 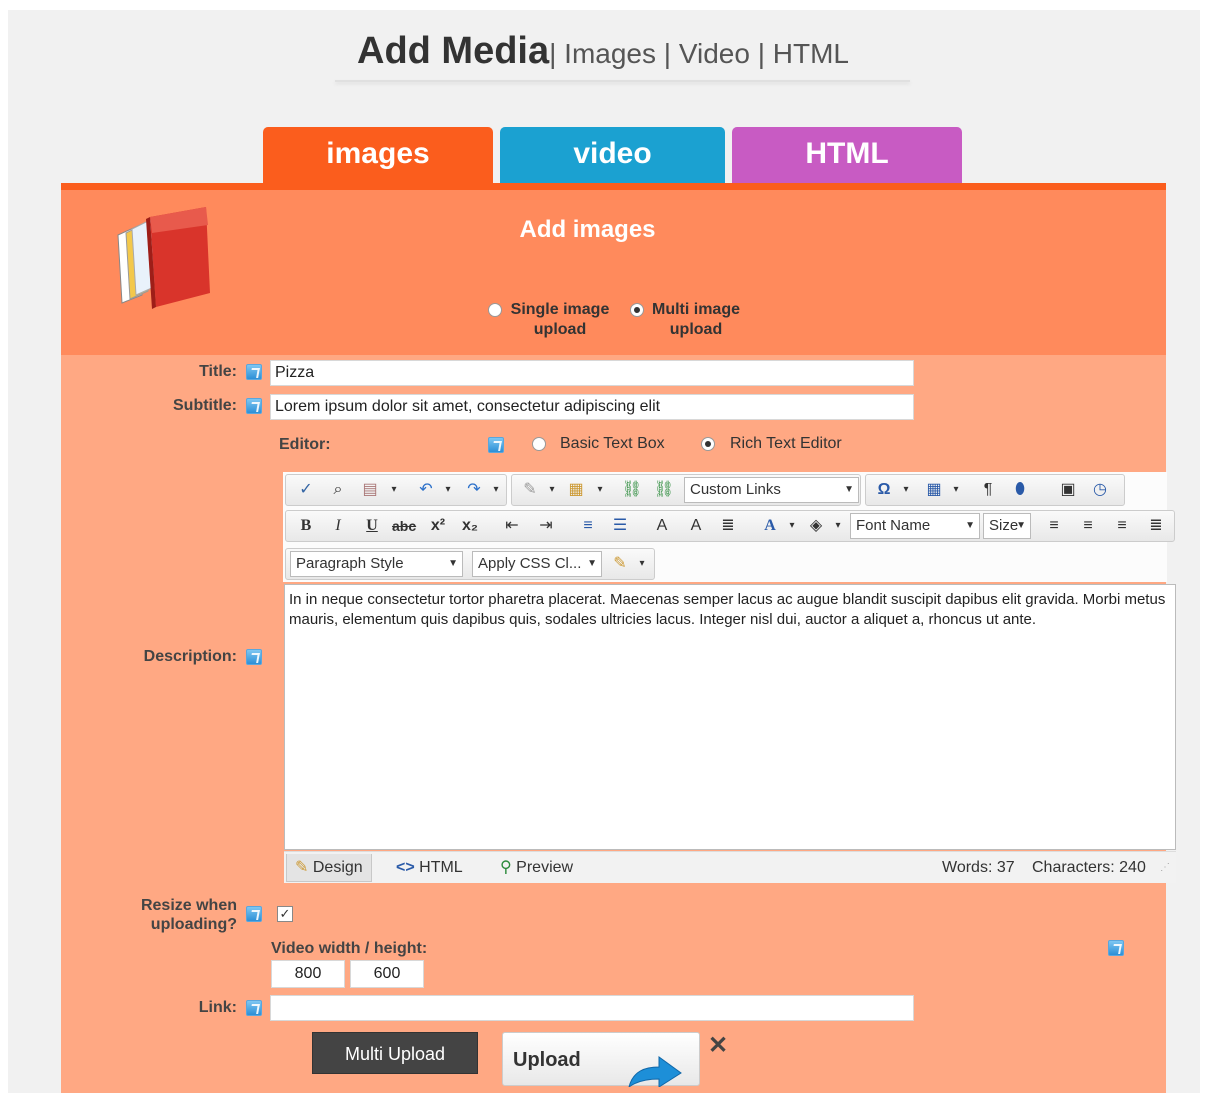 What do you see at coordinates (708, 444) in the screenshot?
I see `rich-text-radio` at bounding box center [708, 444].